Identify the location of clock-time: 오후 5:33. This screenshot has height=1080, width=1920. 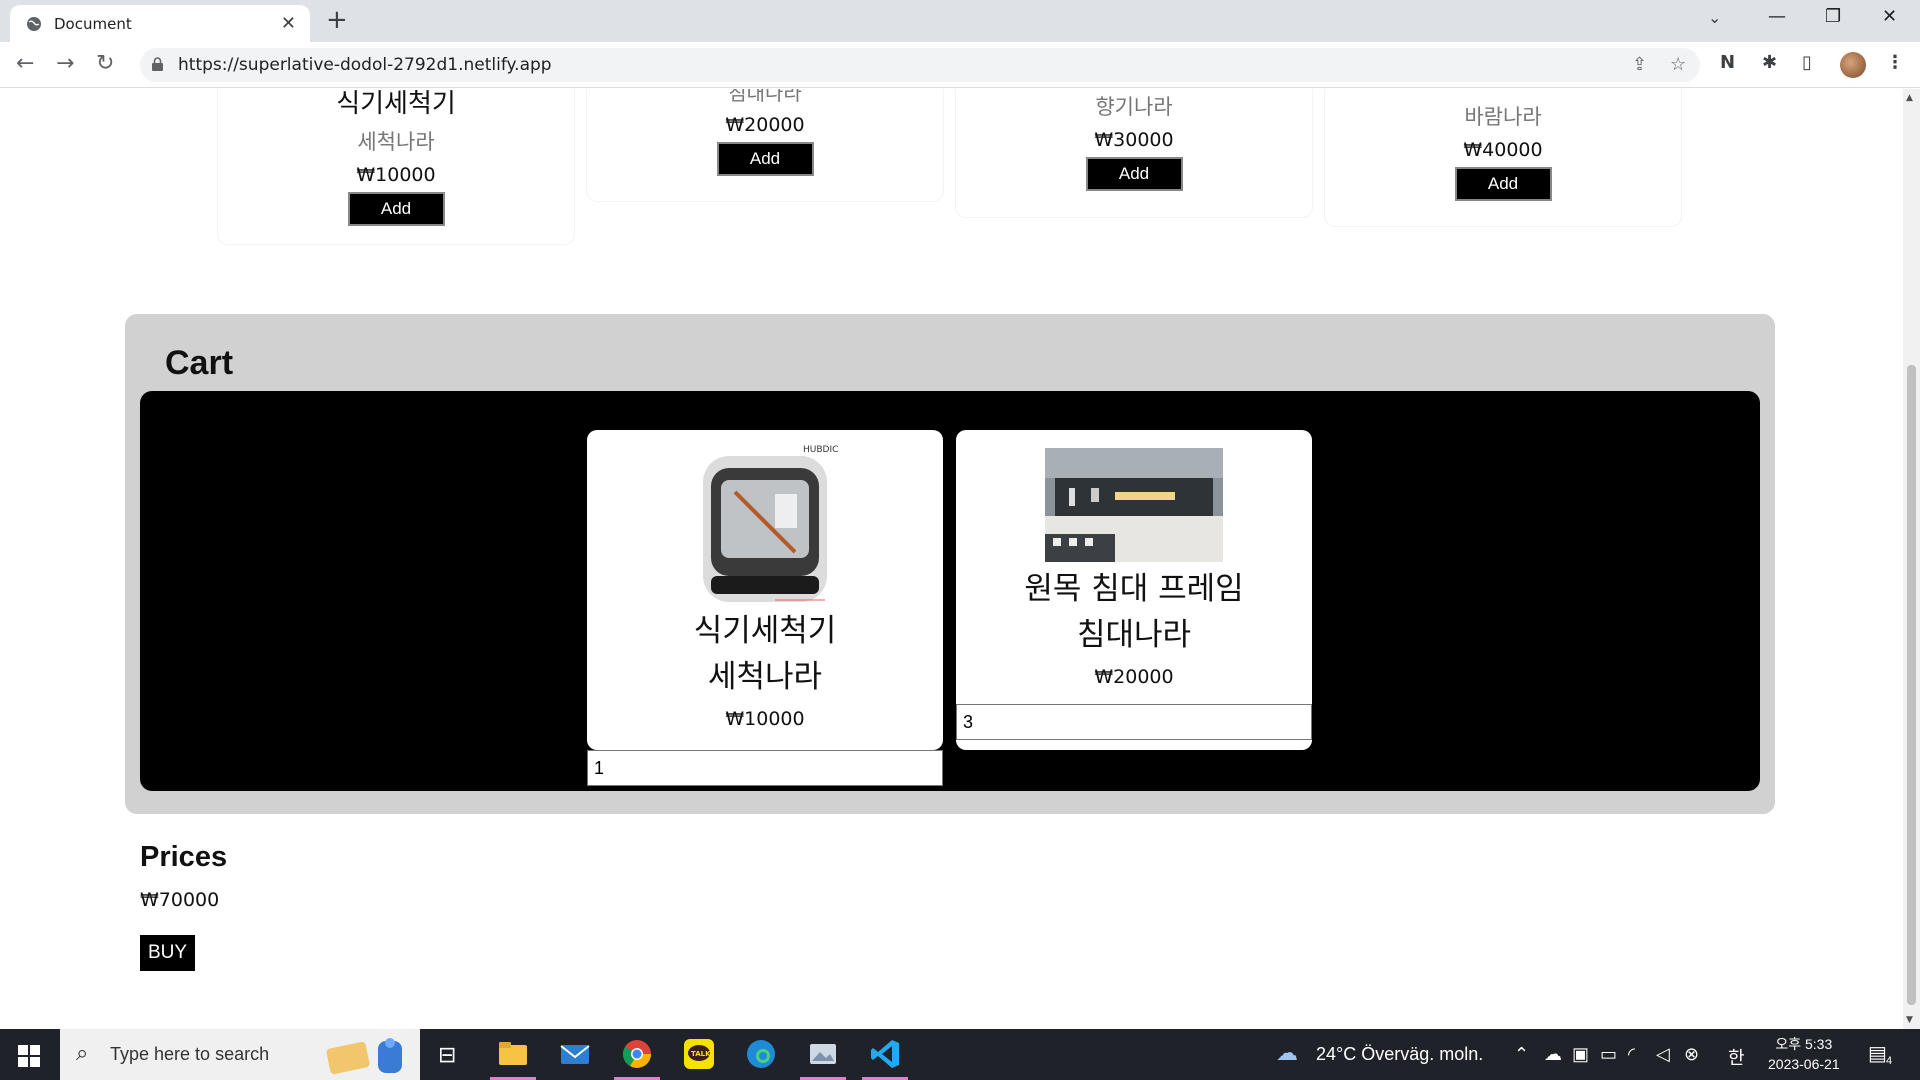
(1804, 1044).